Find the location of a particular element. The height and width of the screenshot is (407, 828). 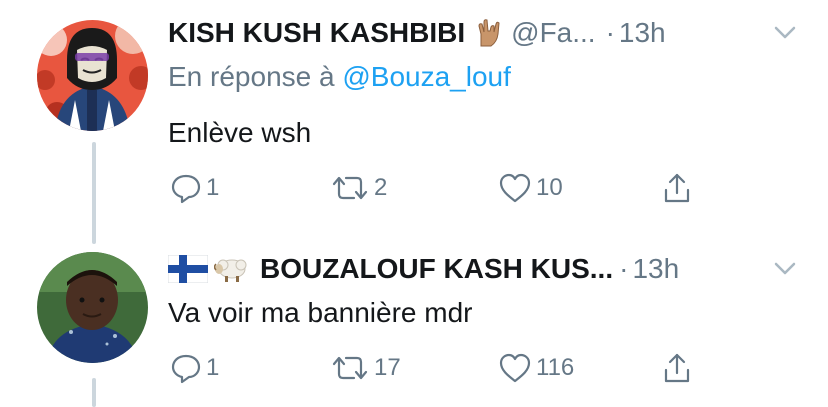

like-count: 116 is located at coordinates (555, 367).